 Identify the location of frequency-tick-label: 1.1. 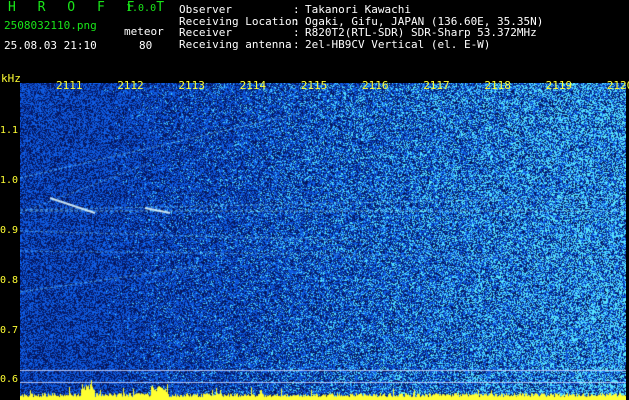
(9, 130).